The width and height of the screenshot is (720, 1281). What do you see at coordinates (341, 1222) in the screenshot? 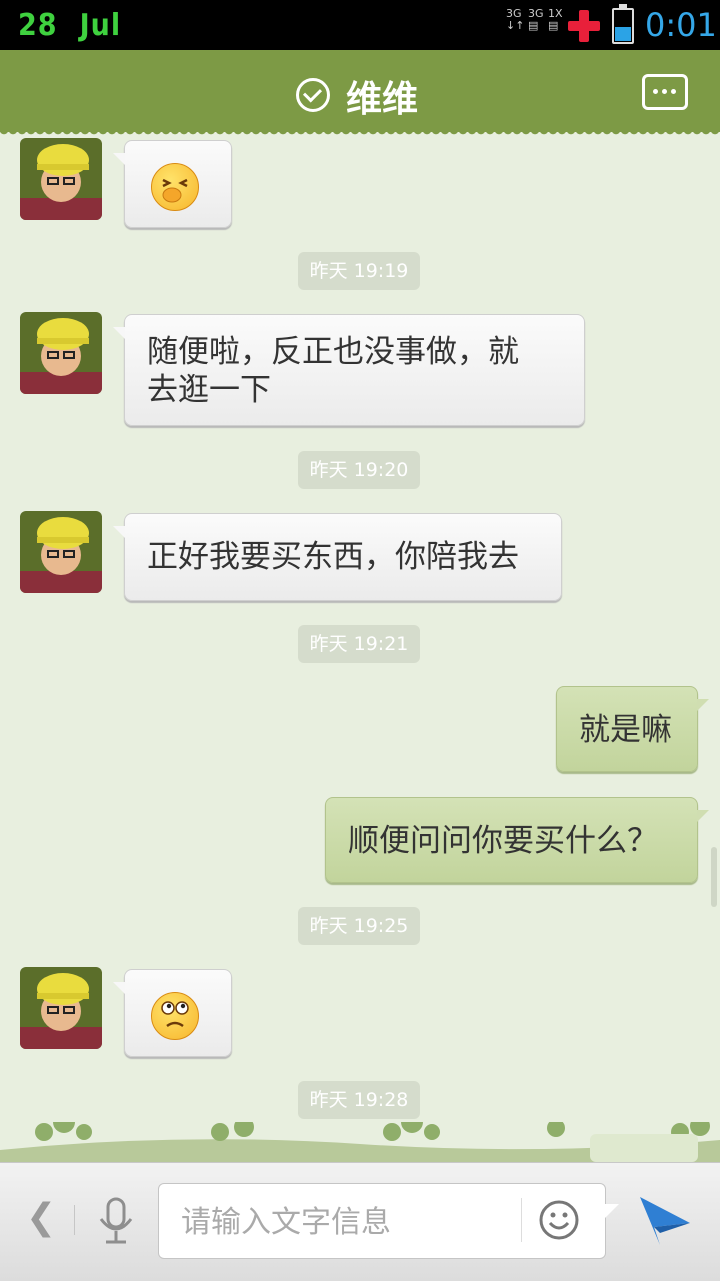
I see `message-input` at bounding box center [341, 1222].